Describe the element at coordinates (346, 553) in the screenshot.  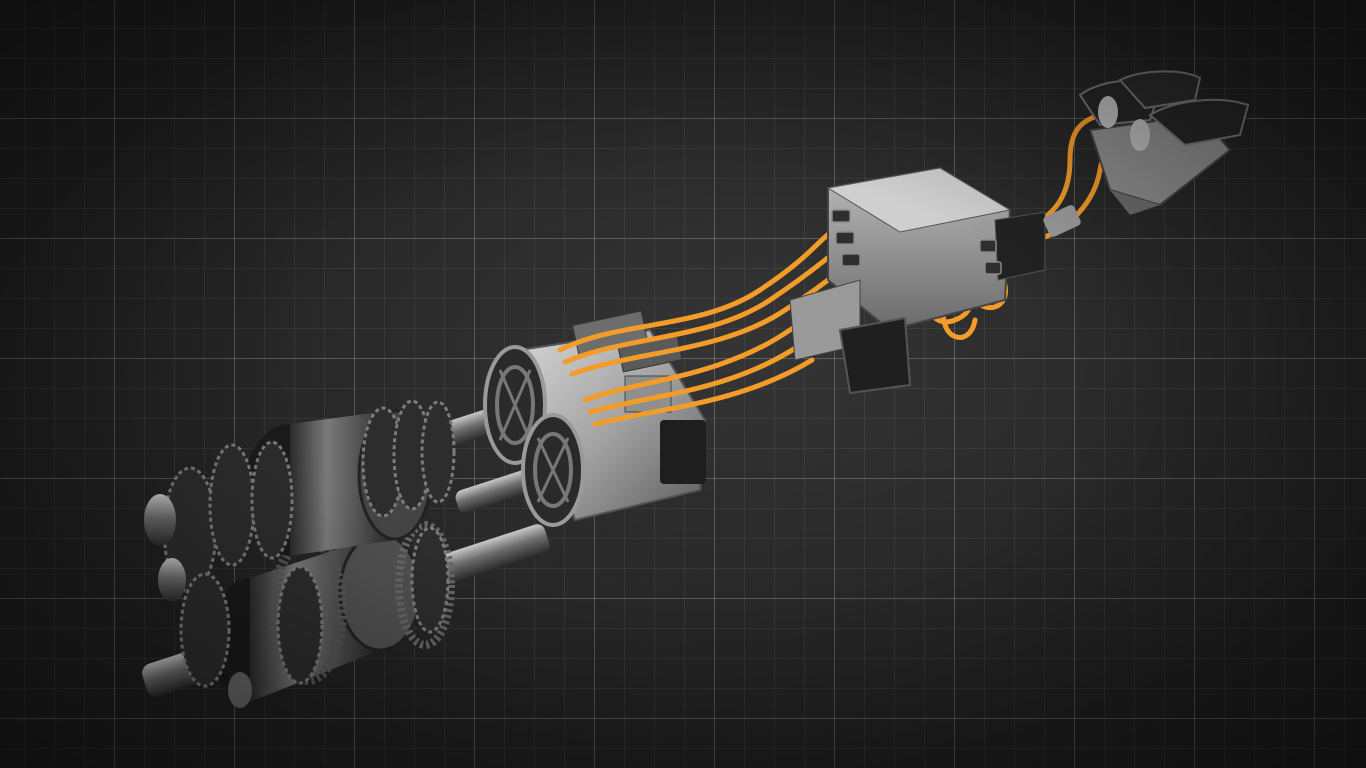
I see `gearbox-assembly` at that location.